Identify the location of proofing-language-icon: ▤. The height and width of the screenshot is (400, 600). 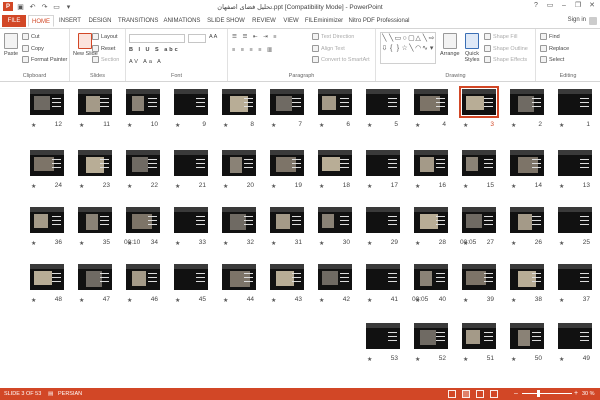
(50, 394).